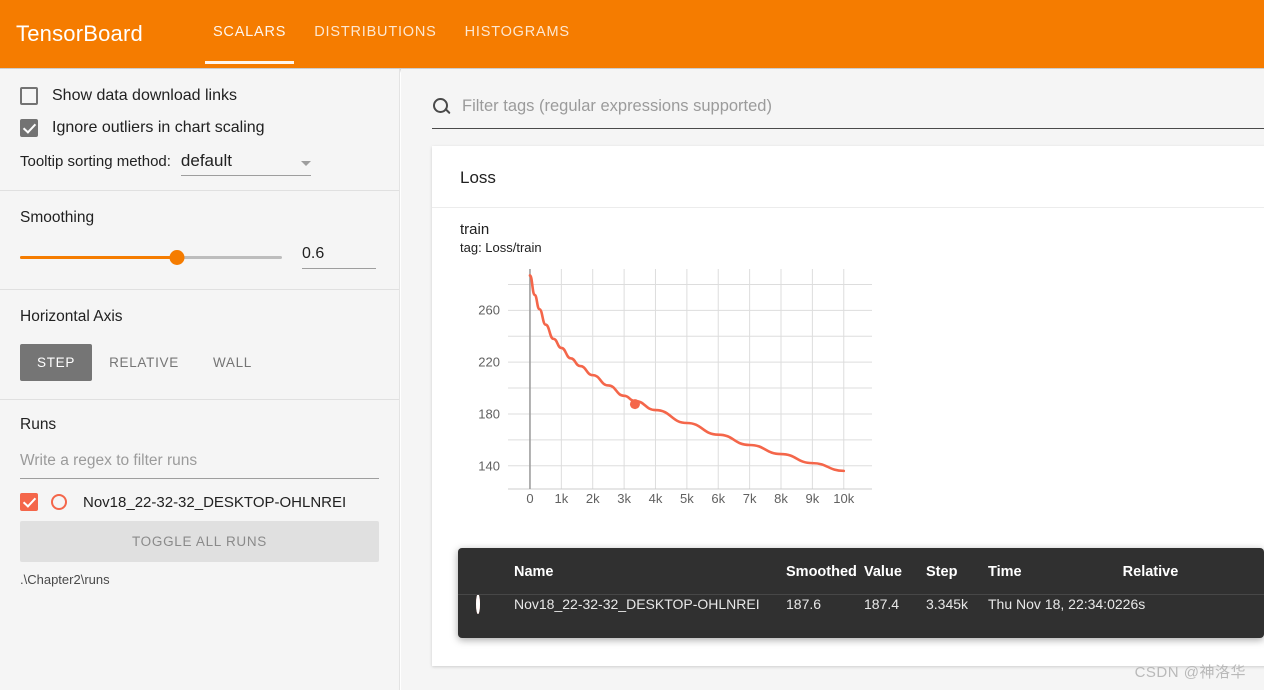 The height and width of the screenshot is (690, 1264). What do you see at coordinates (489, 362) in the screenshot?
I see `y-tick-label: 220` at bounding box center [489, 362].